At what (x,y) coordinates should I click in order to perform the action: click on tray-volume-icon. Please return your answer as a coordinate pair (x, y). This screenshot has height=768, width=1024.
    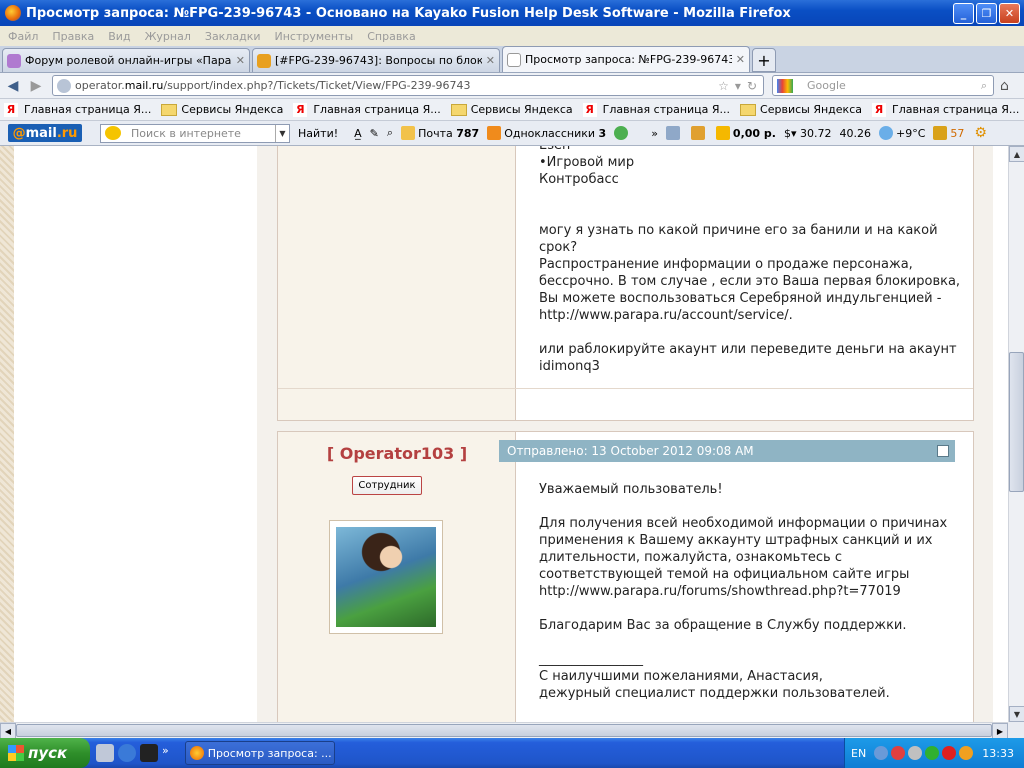
    Looking at the image, I should click on (966, 753).